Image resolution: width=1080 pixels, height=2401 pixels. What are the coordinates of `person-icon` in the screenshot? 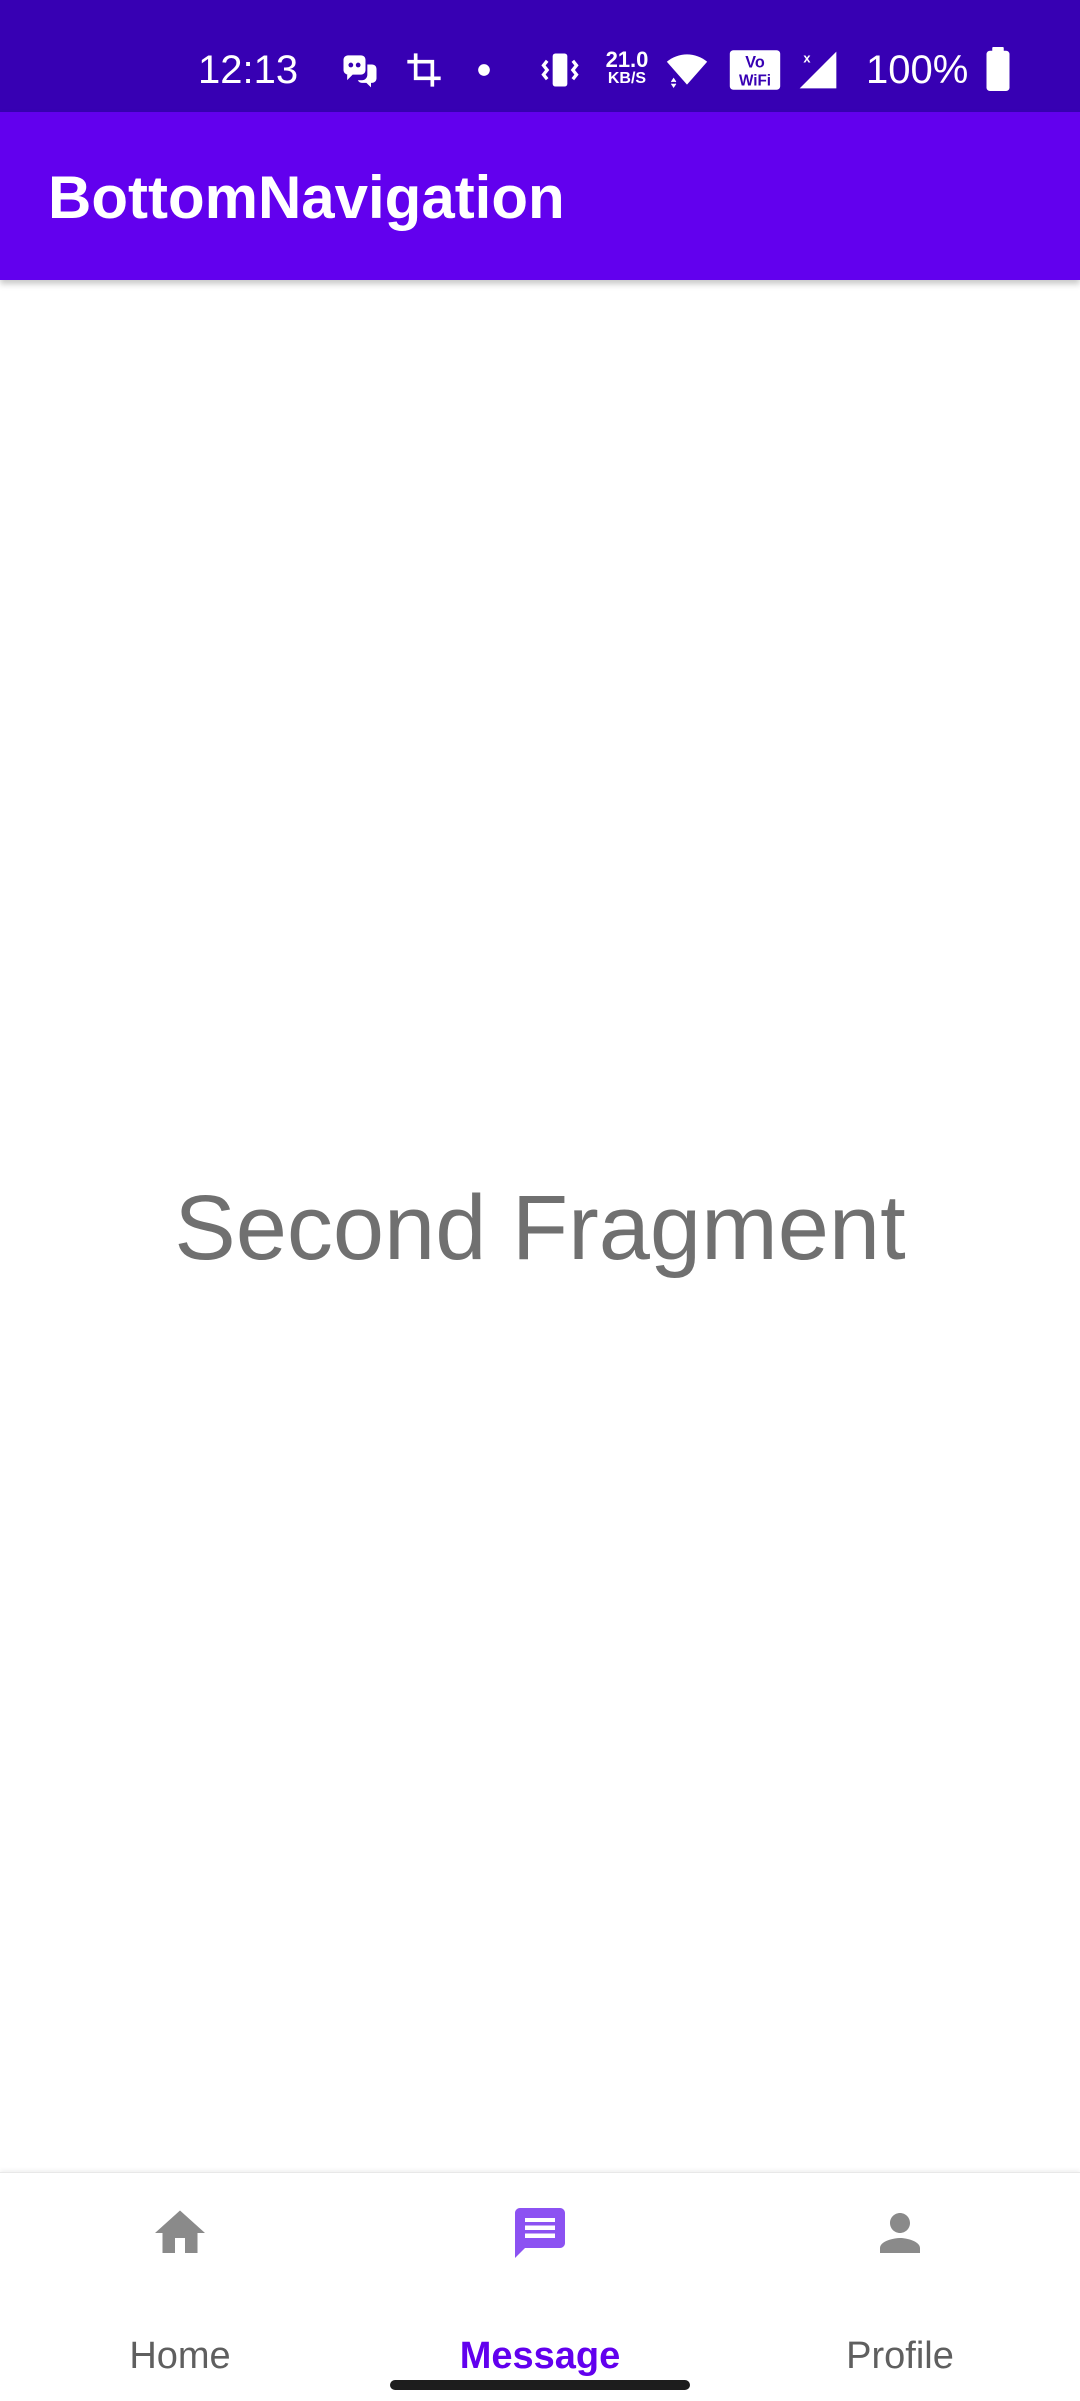 It's located at (900, 2233).